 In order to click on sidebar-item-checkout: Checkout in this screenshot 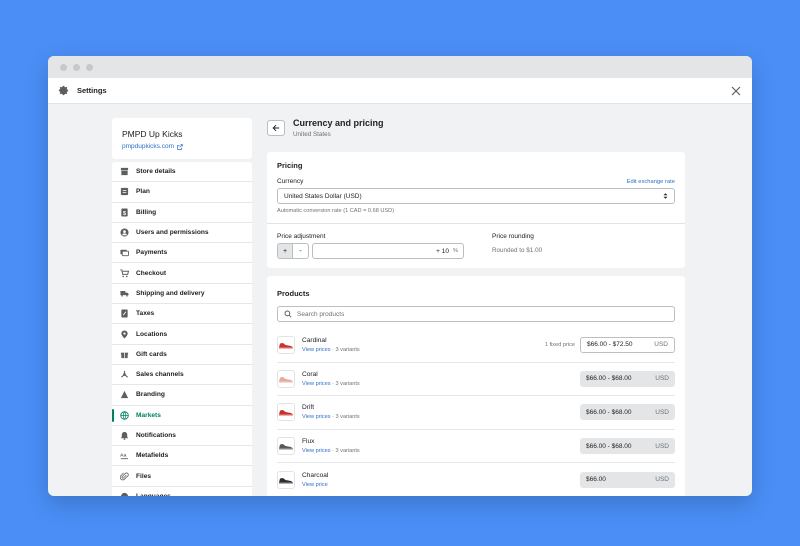, I will do `click(182, 273)`.